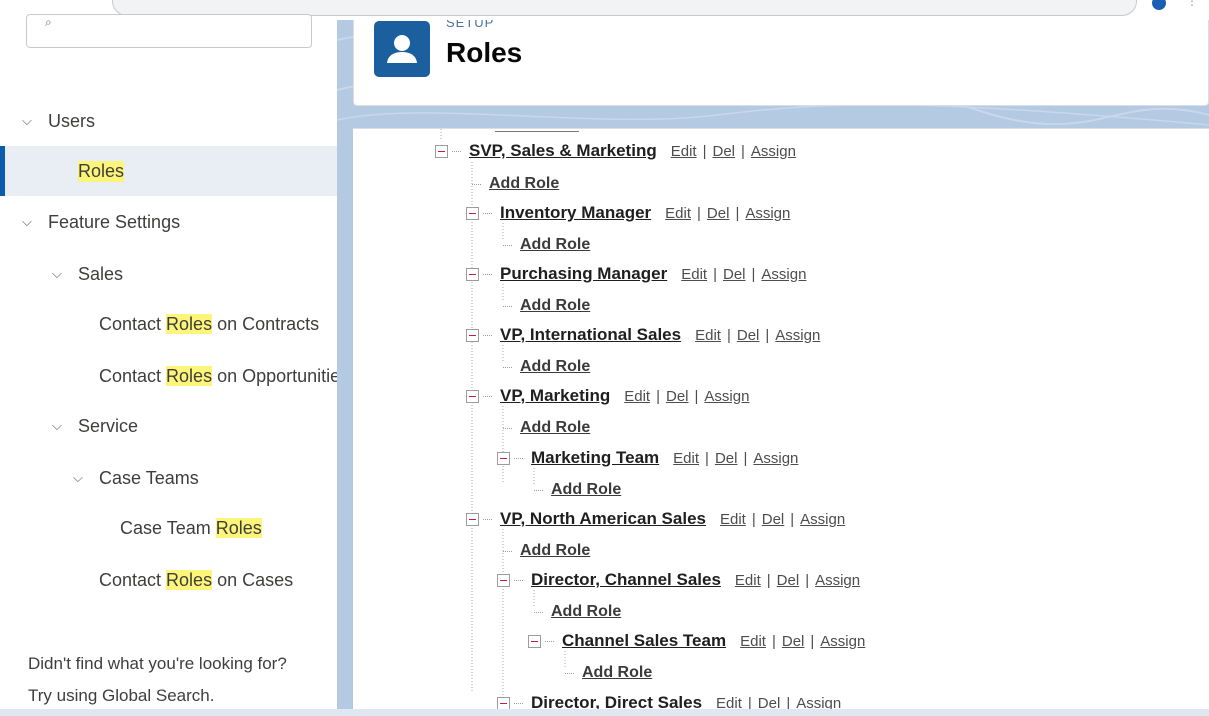 Image resolution: width=1209 pixels, height=716 pixels. Describe the element at coordinates (590, 335) in the screenshot. I see `role-link: VP, International Sales` at that location.